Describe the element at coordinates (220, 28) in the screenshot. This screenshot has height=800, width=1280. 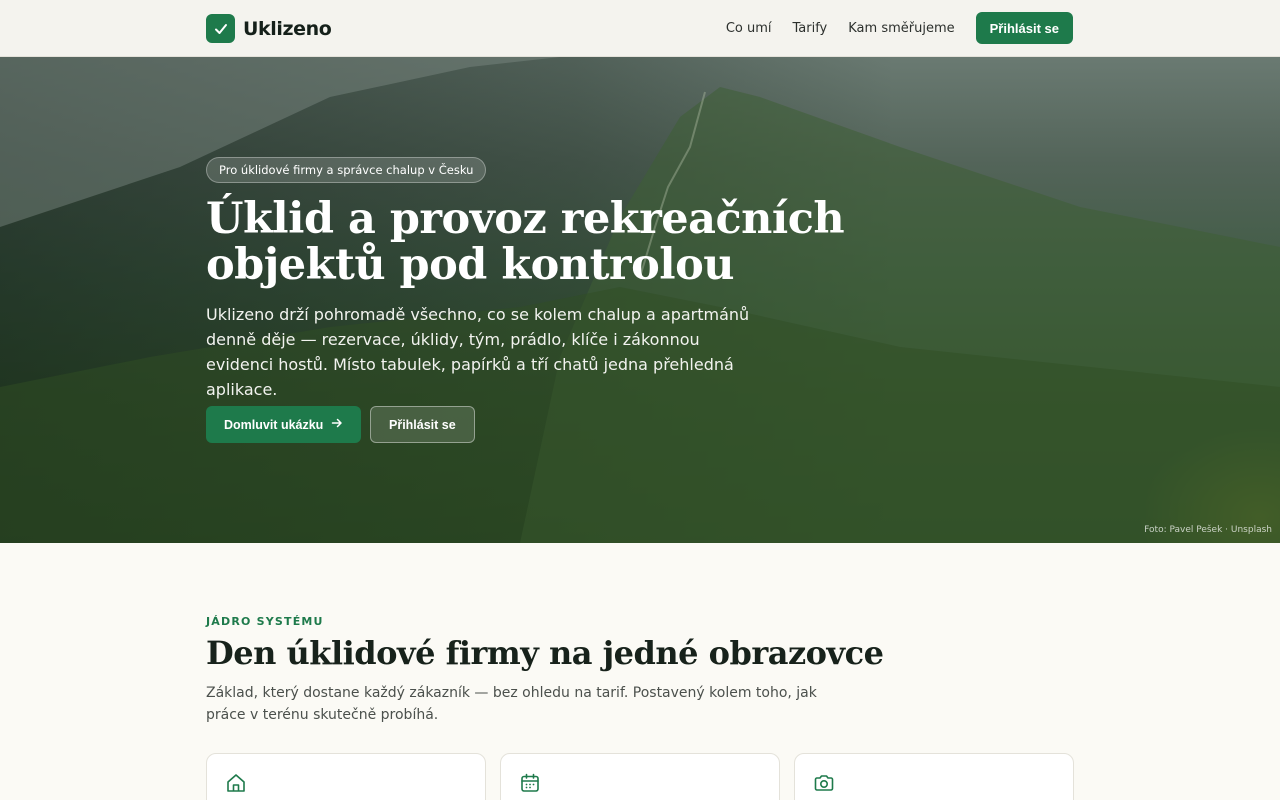
I see `checkmark-icon` at that location.